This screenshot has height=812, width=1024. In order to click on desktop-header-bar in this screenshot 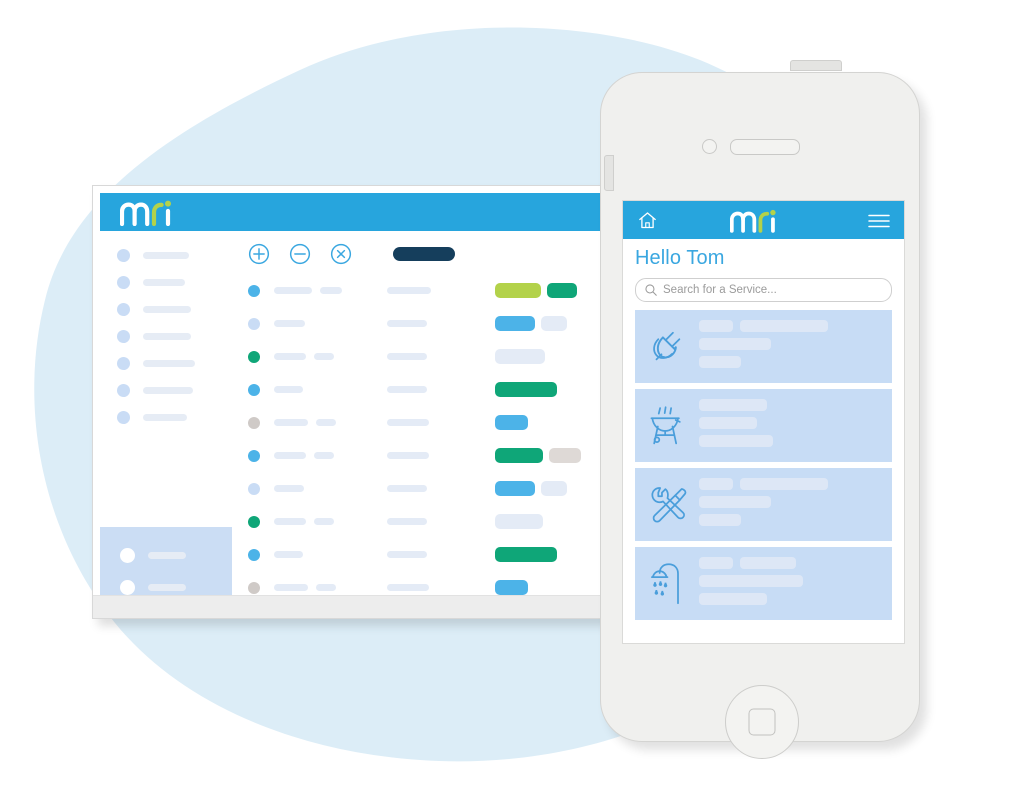, I will do `click(369, 212)`.